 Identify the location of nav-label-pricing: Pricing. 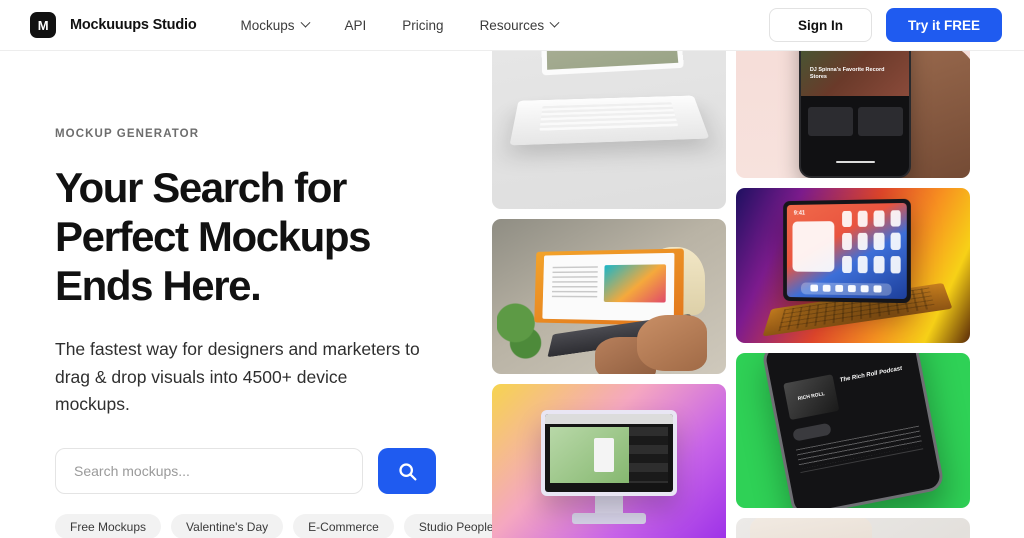
(423, 25).